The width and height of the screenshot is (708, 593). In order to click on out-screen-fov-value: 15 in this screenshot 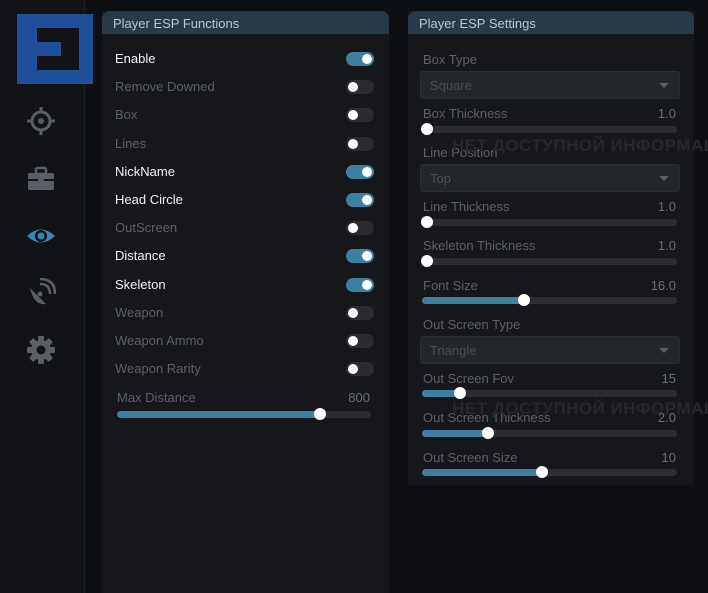, I will do `click(668, 378)`.